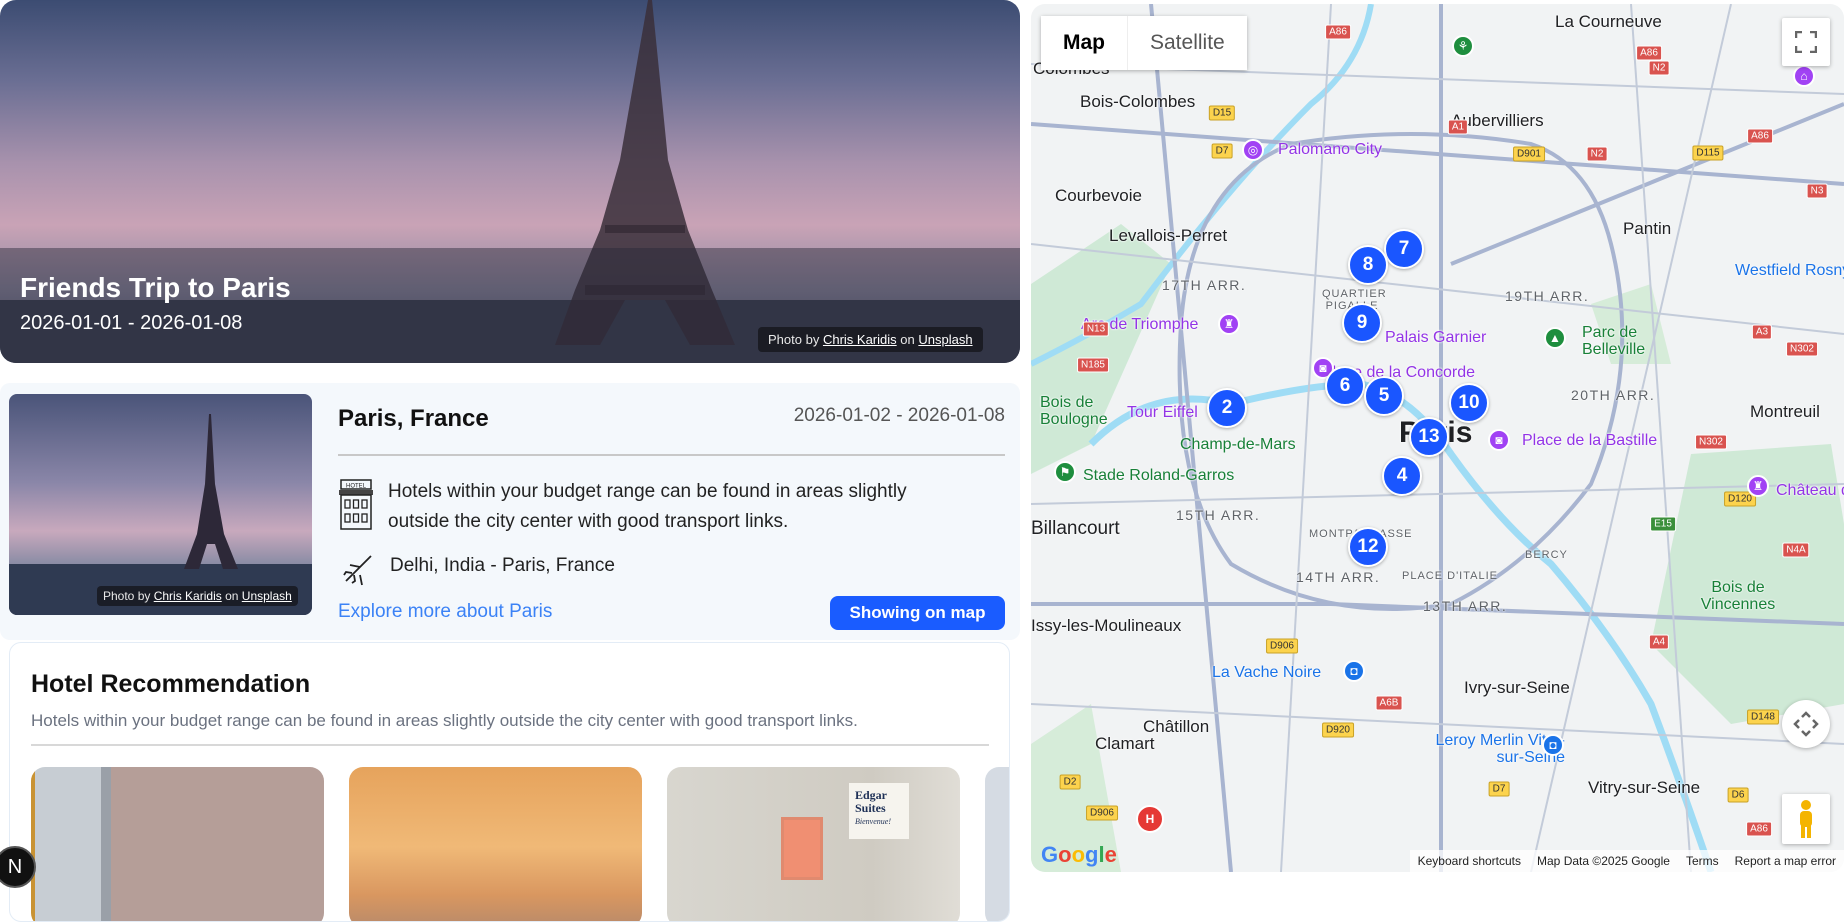  I want to click on keyboard-shortcuts-link: Keyboard shortcuts, so click(1469, 861).